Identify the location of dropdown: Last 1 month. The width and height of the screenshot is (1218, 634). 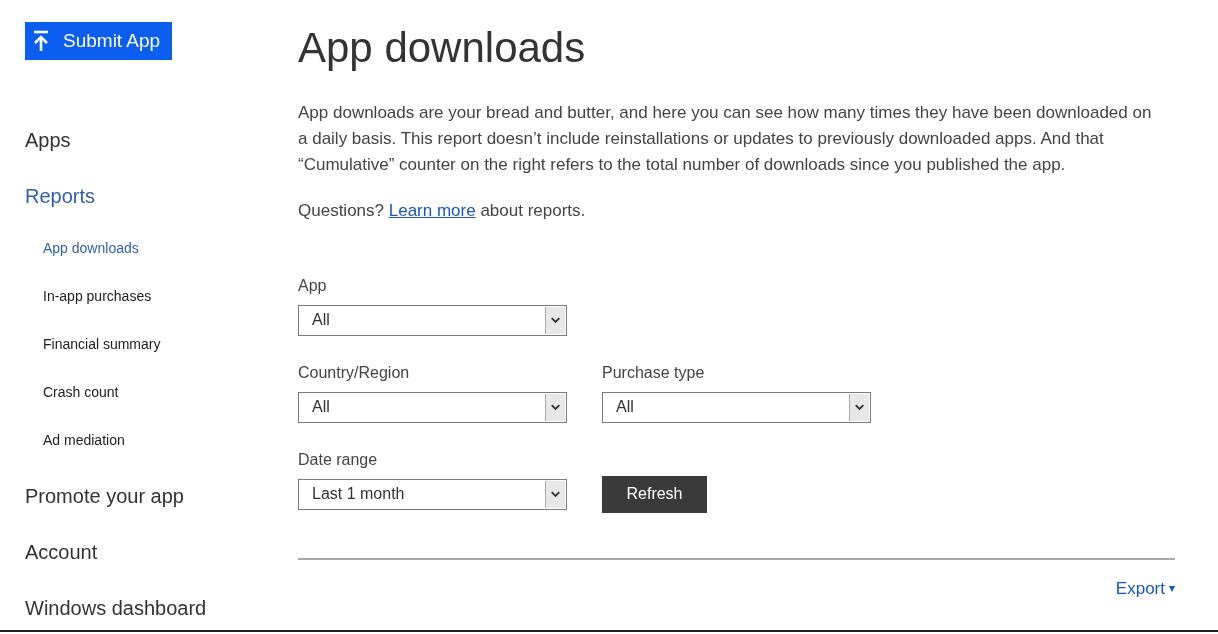
(432, 494).